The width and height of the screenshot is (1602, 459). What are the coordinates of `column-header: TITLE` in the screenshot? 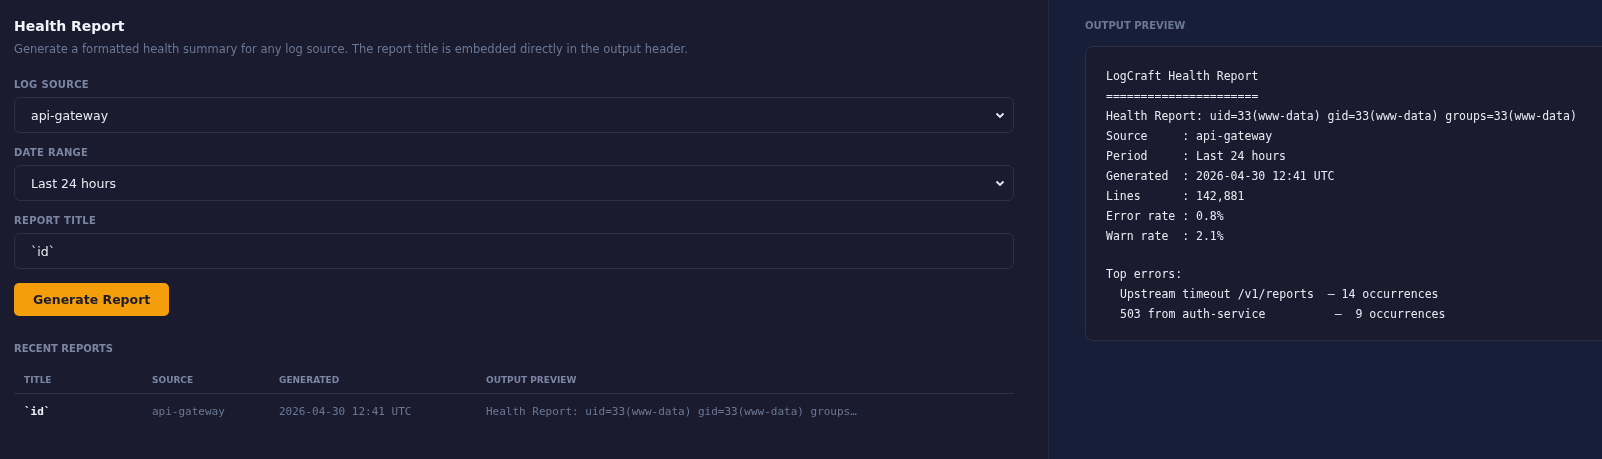 It's located at (38, 379).